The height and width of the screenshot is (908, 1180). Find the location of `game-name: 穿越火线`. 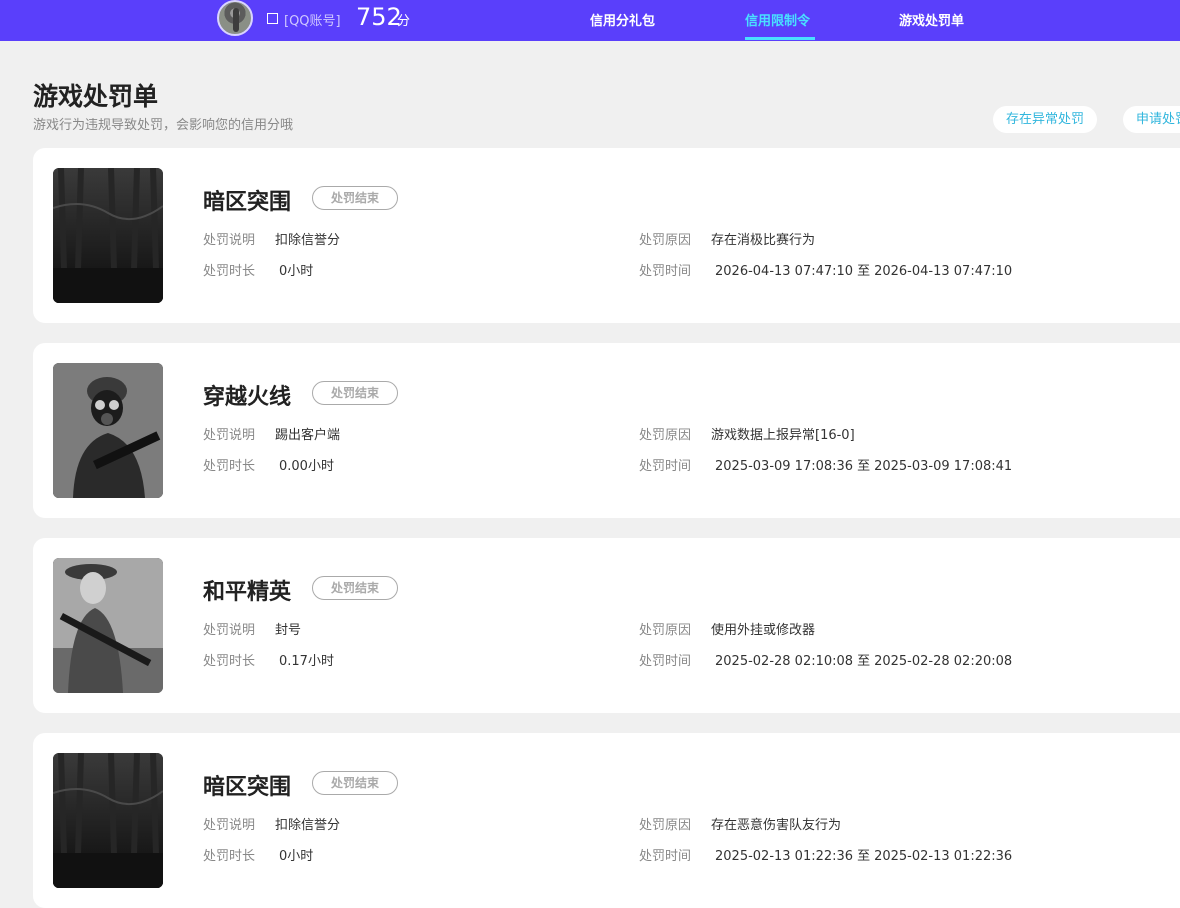

game-name: 穿越火线 is located at coordinates (247, 397).